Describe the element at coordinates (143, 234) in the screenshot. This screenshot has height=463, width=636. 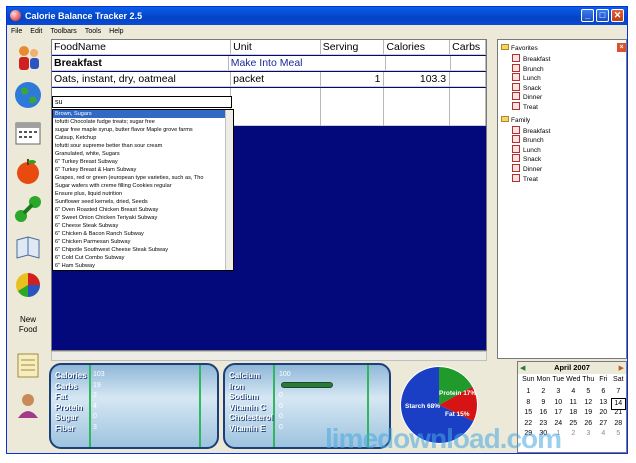
I see `autocomplete-item: 6" Chicken & Bacon Ranch Subway` at that location.